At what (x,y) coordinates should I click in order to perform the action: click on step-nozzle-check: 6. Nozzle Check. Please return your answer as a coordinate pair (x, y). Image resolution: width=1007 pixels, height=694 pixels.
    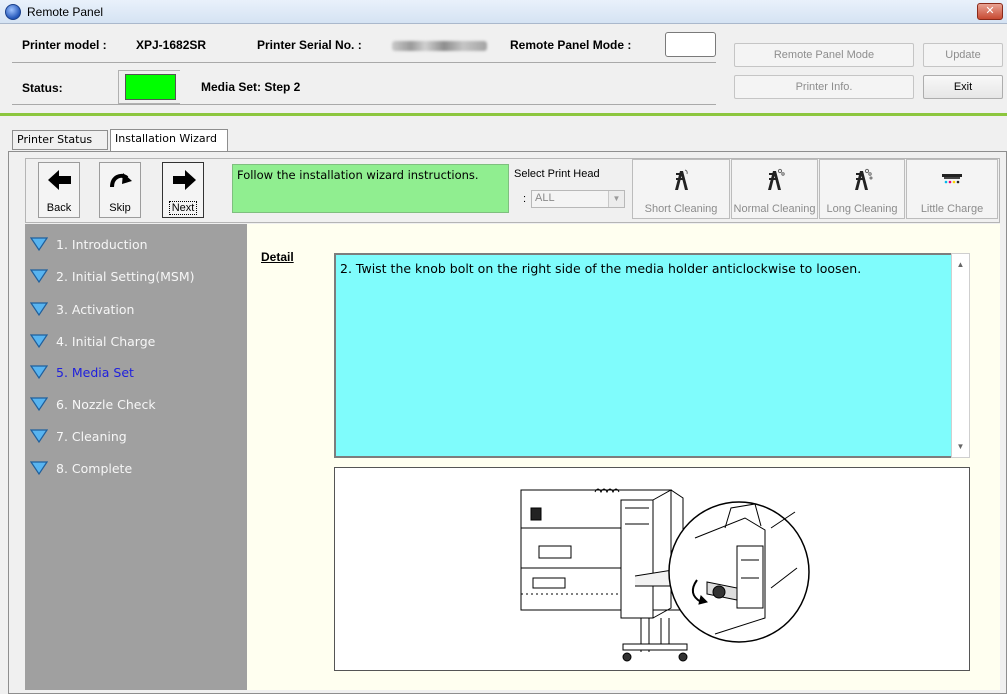
    Looking at the image, I should click on (93, 405).